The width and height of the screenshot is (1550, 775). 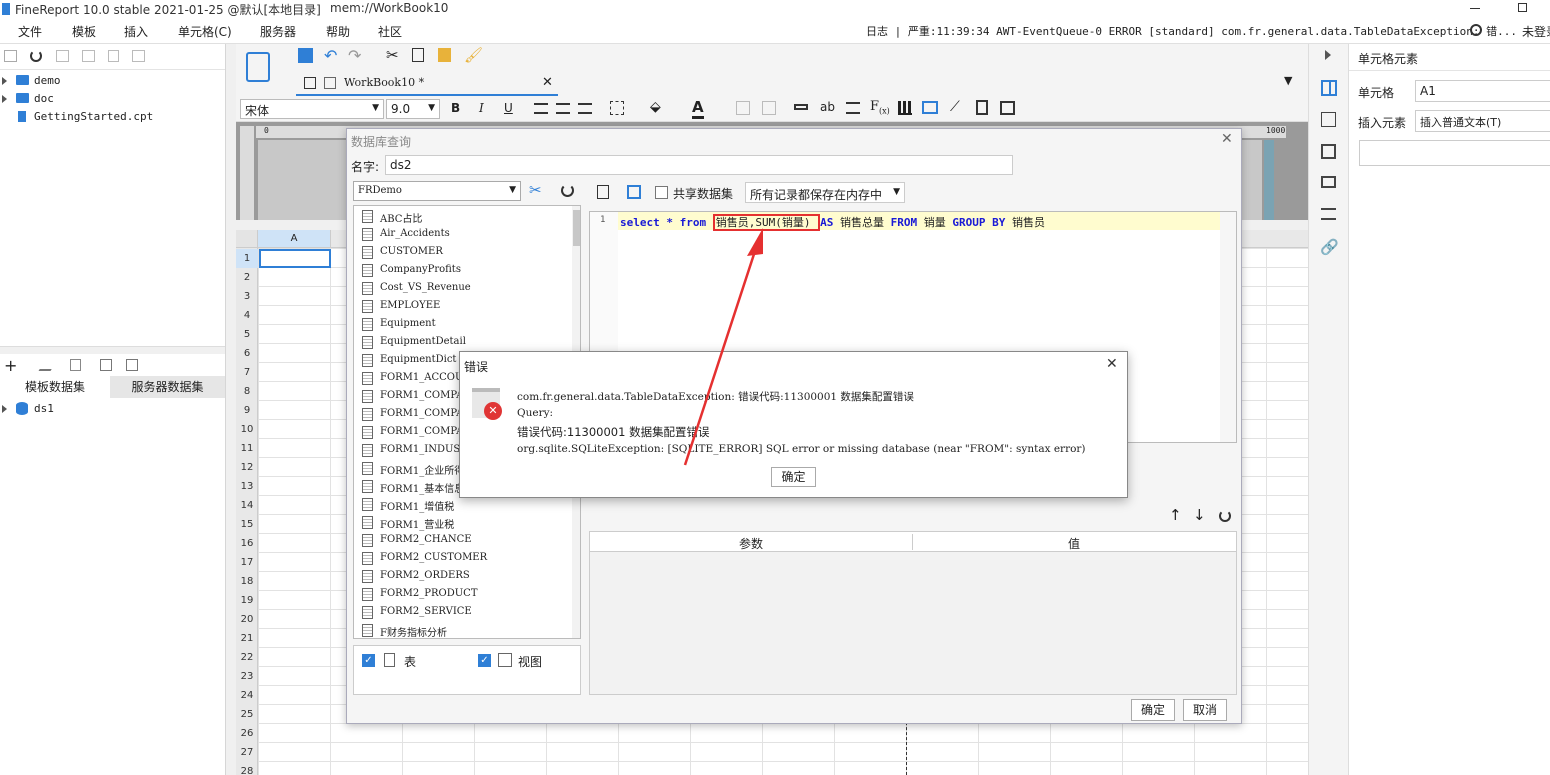 I want to click on annotation-arrow, so click(x=723, y=347).